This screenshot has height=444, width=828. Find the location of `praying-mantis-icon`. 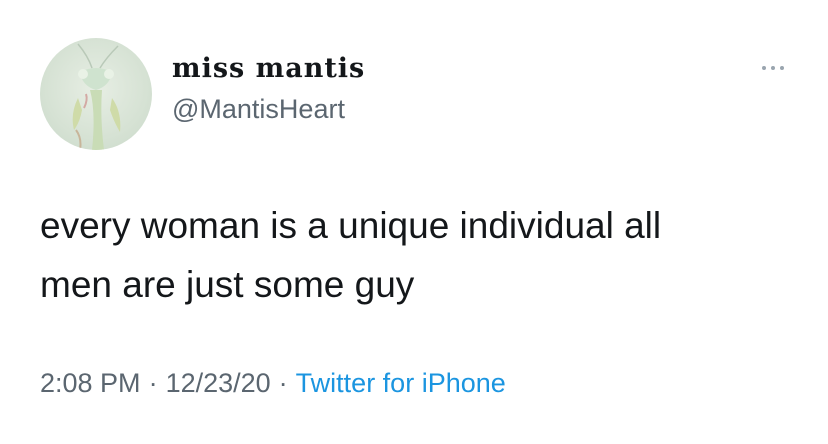

praying-mantis-icon is located at coordinates (96, 96).